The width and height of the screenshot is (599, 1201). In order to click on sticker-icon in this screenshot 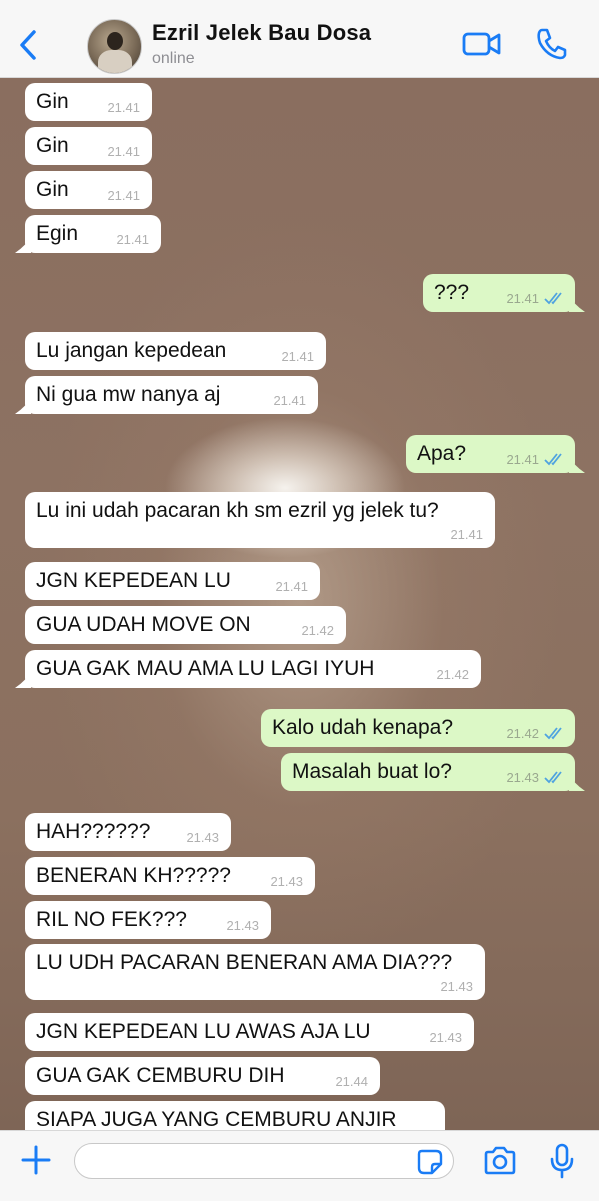, I will do `click(430, 1162)`.